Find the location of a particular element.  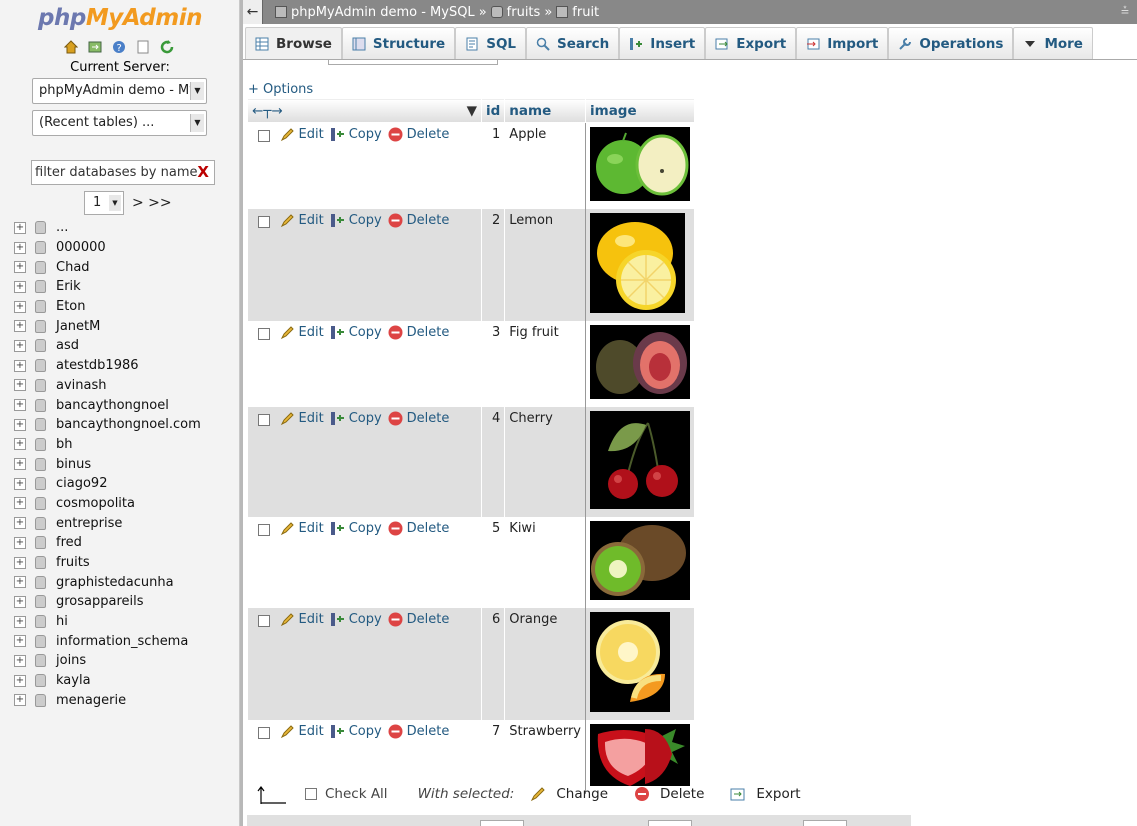

check-all-checkbox is located at coordinates (311, 794).